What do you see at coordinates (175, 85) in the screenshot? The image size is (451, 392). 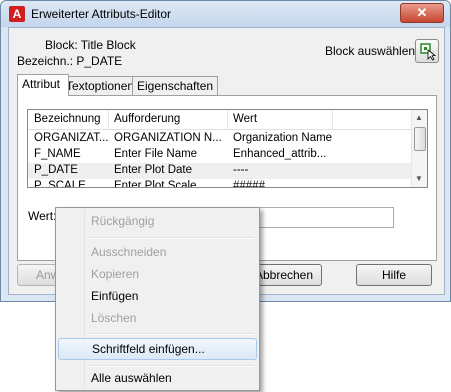 I see `tab-eigenschaften: Eigenschaften` at bounding box center [175, 85].